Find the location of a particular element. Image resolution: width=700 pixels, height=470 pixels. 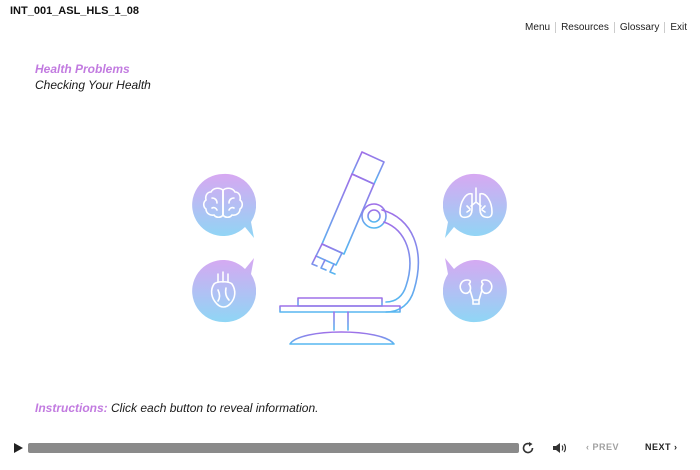

menu-link: Menu is located at coordinates (537, 27).